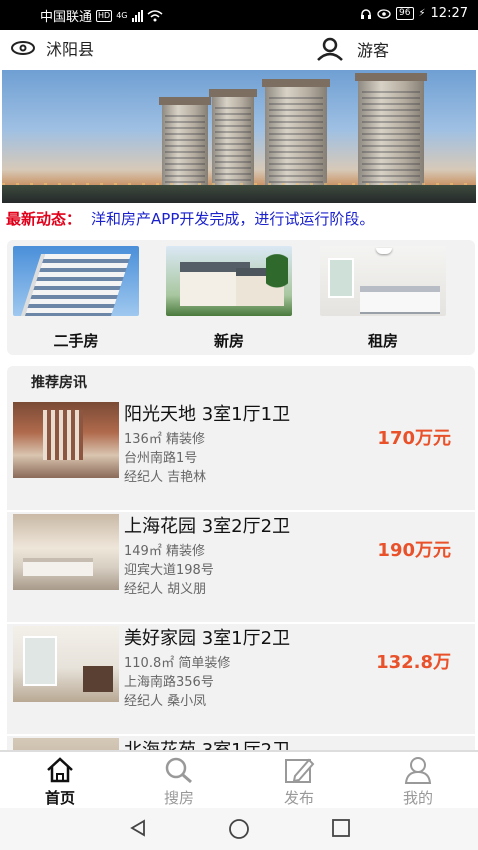 Image resolution: width=478 pixels, height=850 pixels. Describe the element at coordinates (70, 49) in the screenshot. I see `location-label: 沭阳县` at that location.